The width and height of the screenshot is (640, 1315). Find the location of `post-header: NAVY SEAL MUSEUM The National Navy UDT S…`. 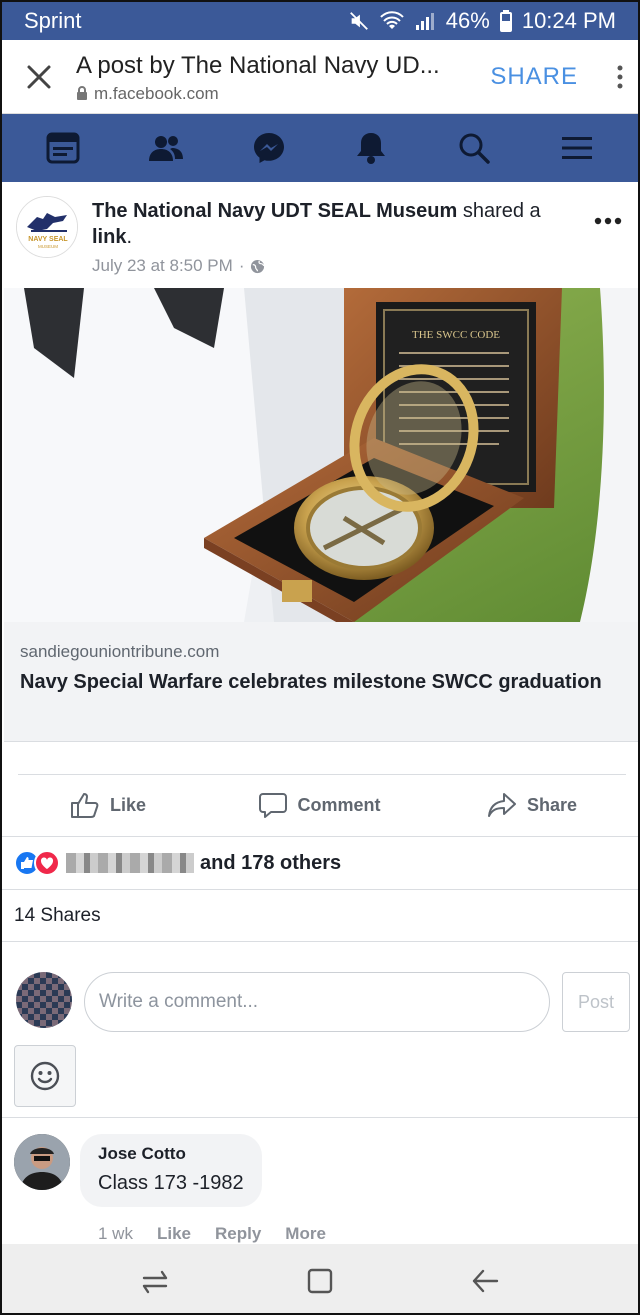

post-header: NAVY SEAL MUSEUM The National Navy UDT S… is located at coordinates (320, 235).